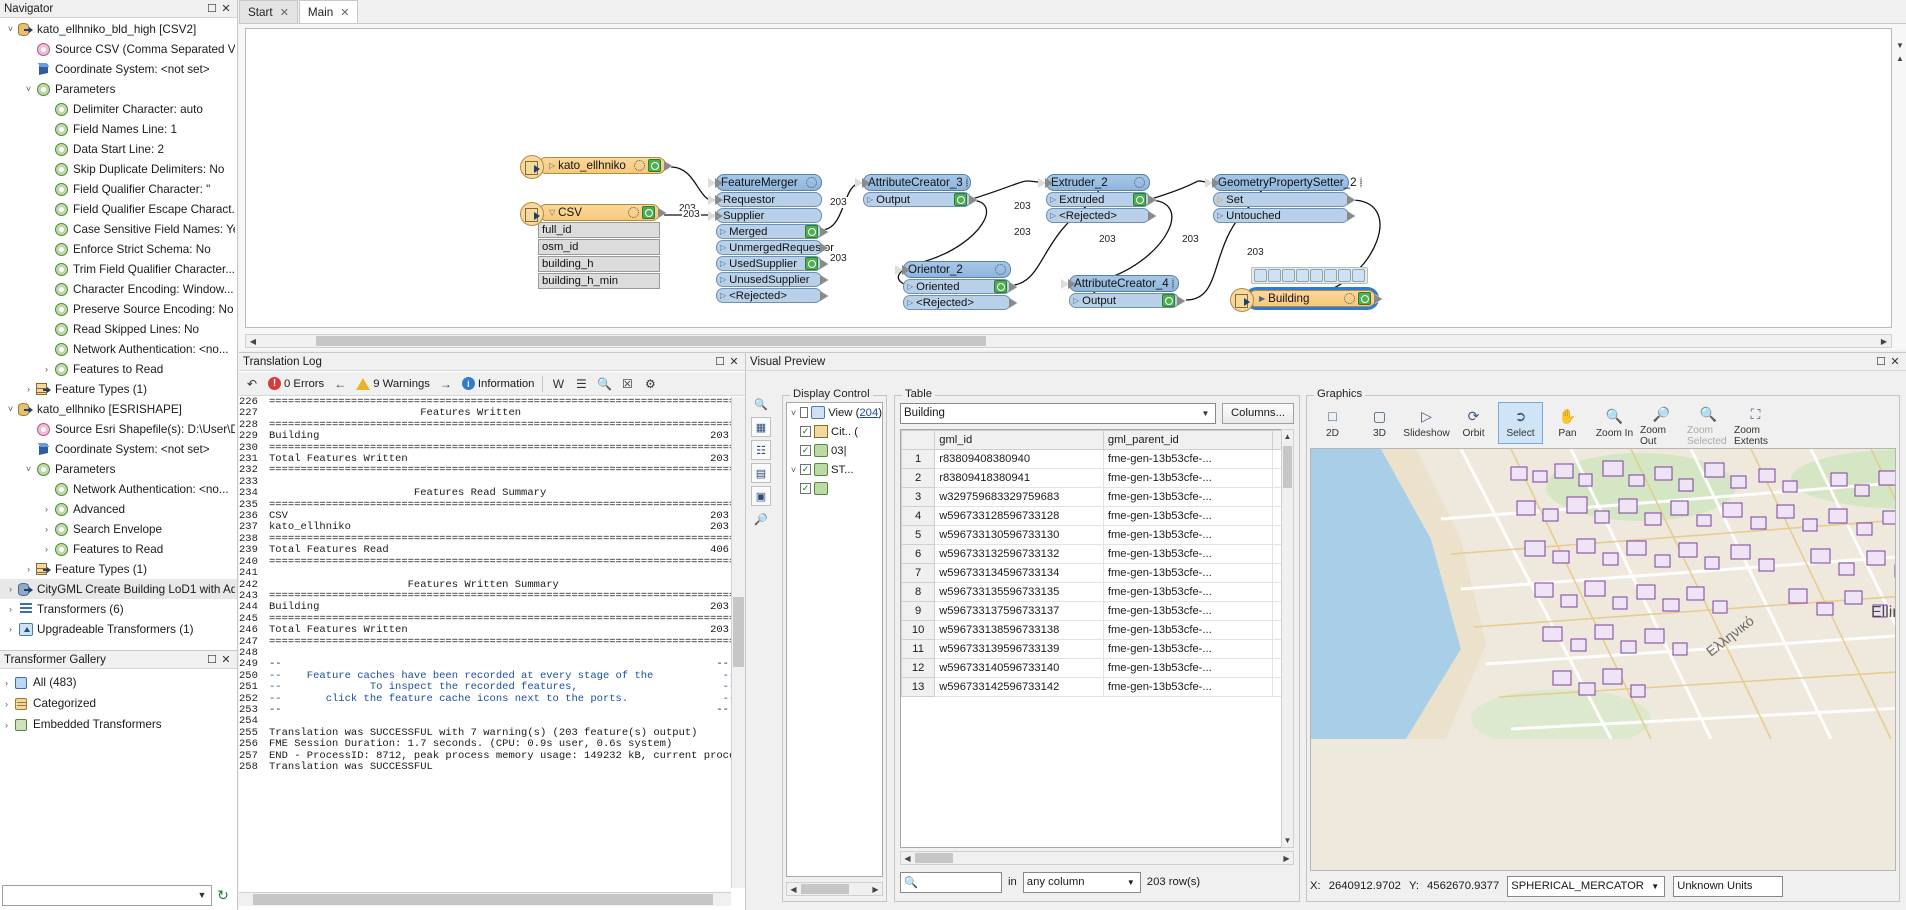 The width and height of the screenshot is (1906, 910). Describe the element at coordinates (1097, 858) in the screenshot. I see `table-hscrollbar: ◀ ▶` at that location.